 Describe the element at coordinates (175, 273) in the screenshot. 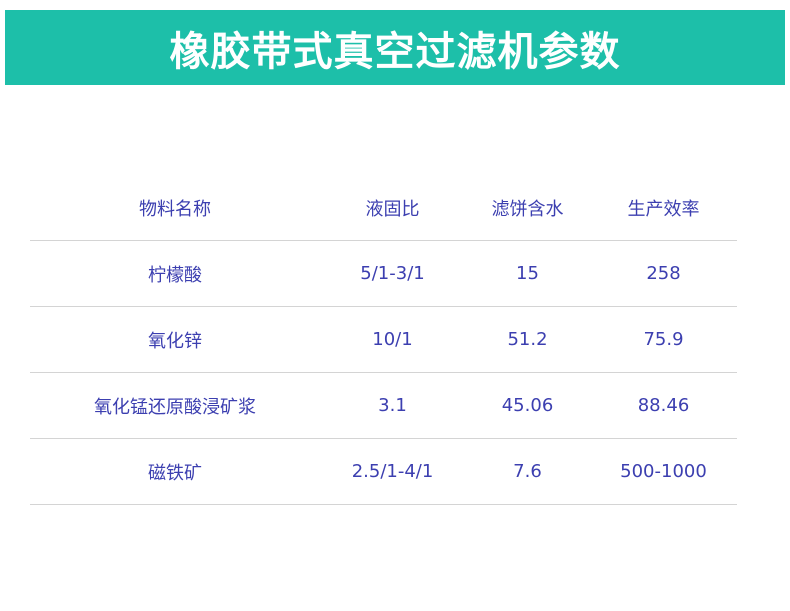

I see `cell-material-name: 柠檬酸` at that location.